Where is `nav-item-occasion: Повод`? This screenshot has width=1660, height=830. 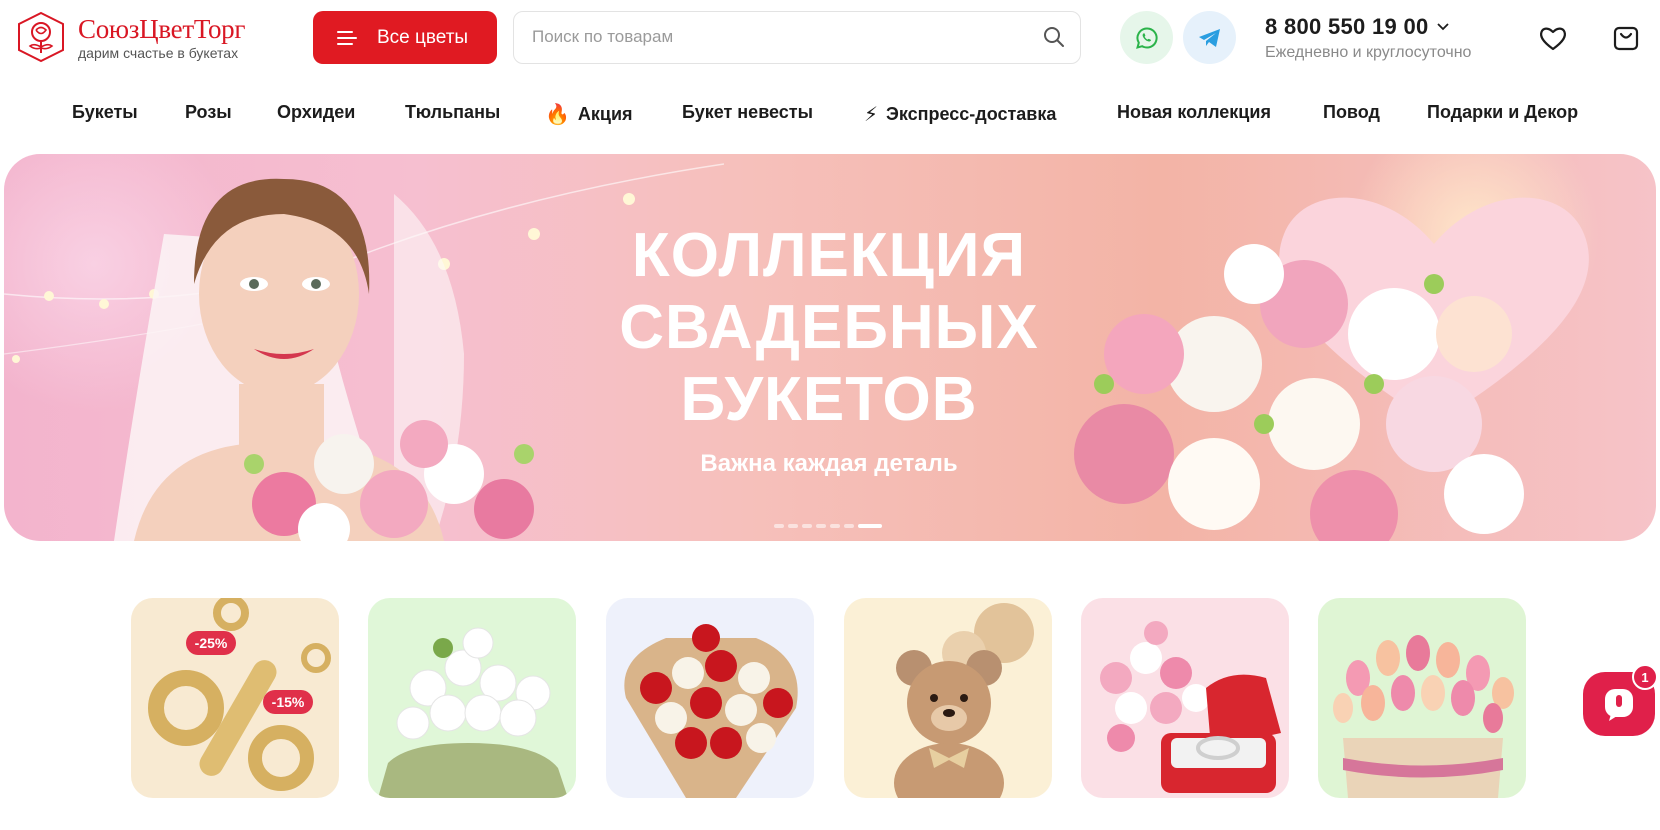
nav-item-occasion: Повод is located at coordinates (1351, 112).